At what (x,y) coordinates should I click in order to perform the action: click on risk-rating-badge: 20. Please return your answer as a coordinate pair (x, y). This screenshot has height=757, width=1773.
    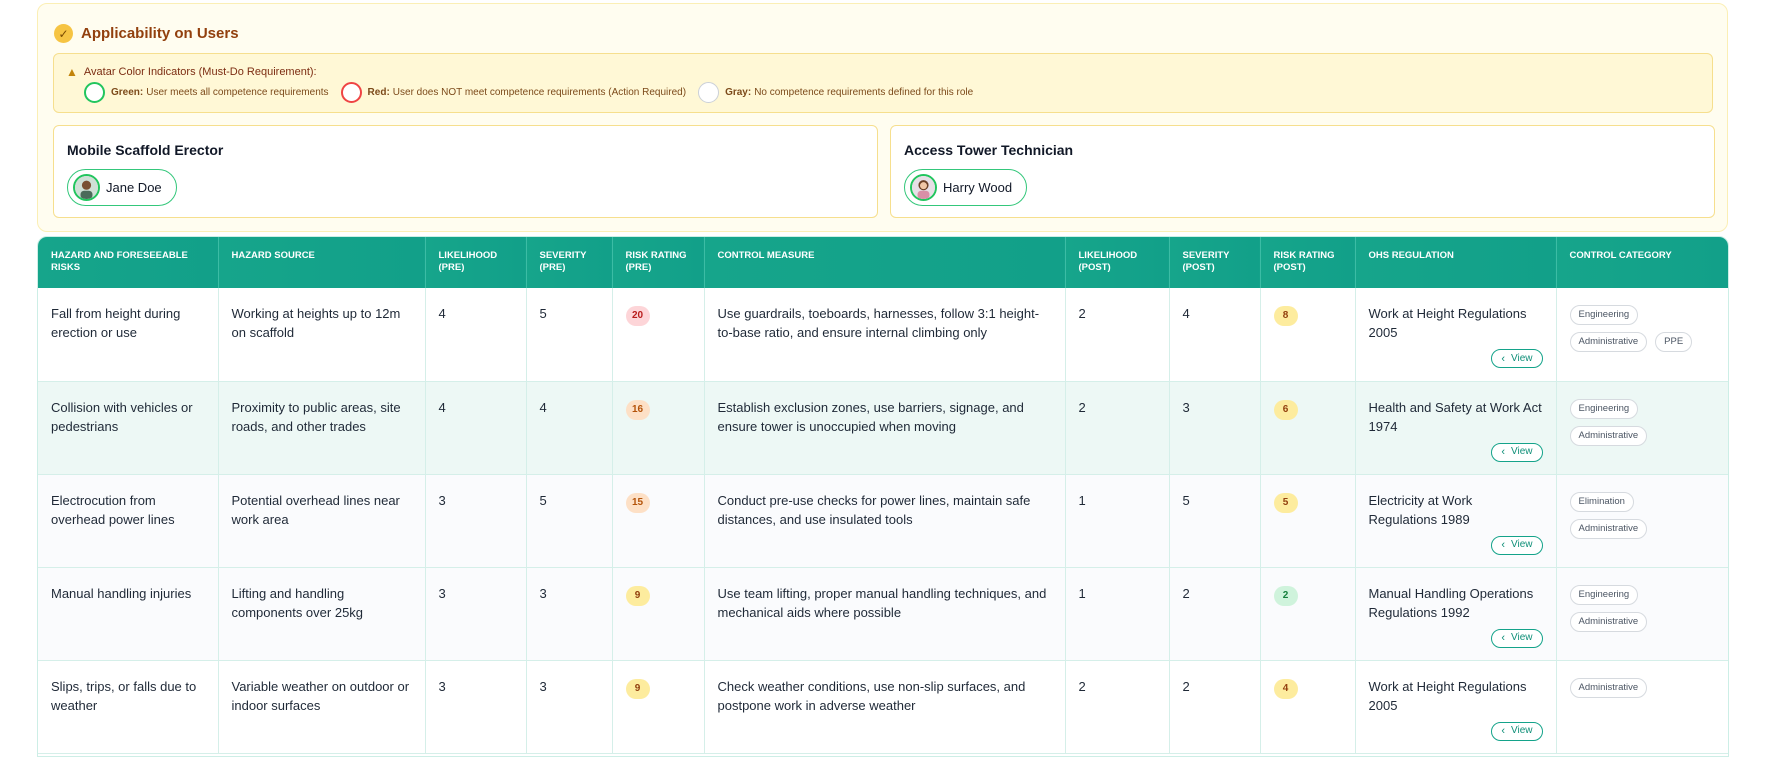
    Looking at the image, I should click on (637, 316).